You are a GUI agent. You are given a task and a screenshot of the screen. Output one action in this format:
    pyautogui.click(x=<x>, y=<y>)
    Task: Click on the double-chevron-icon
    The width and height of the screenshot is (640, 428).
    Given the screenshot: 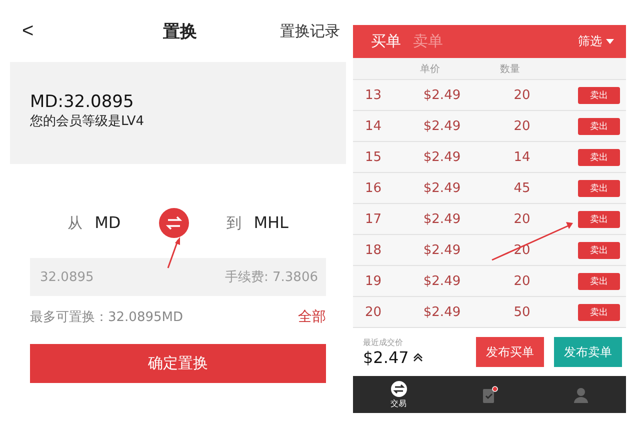 What is the action you would take?
    pyautogui.click(x=417, y=357)
    